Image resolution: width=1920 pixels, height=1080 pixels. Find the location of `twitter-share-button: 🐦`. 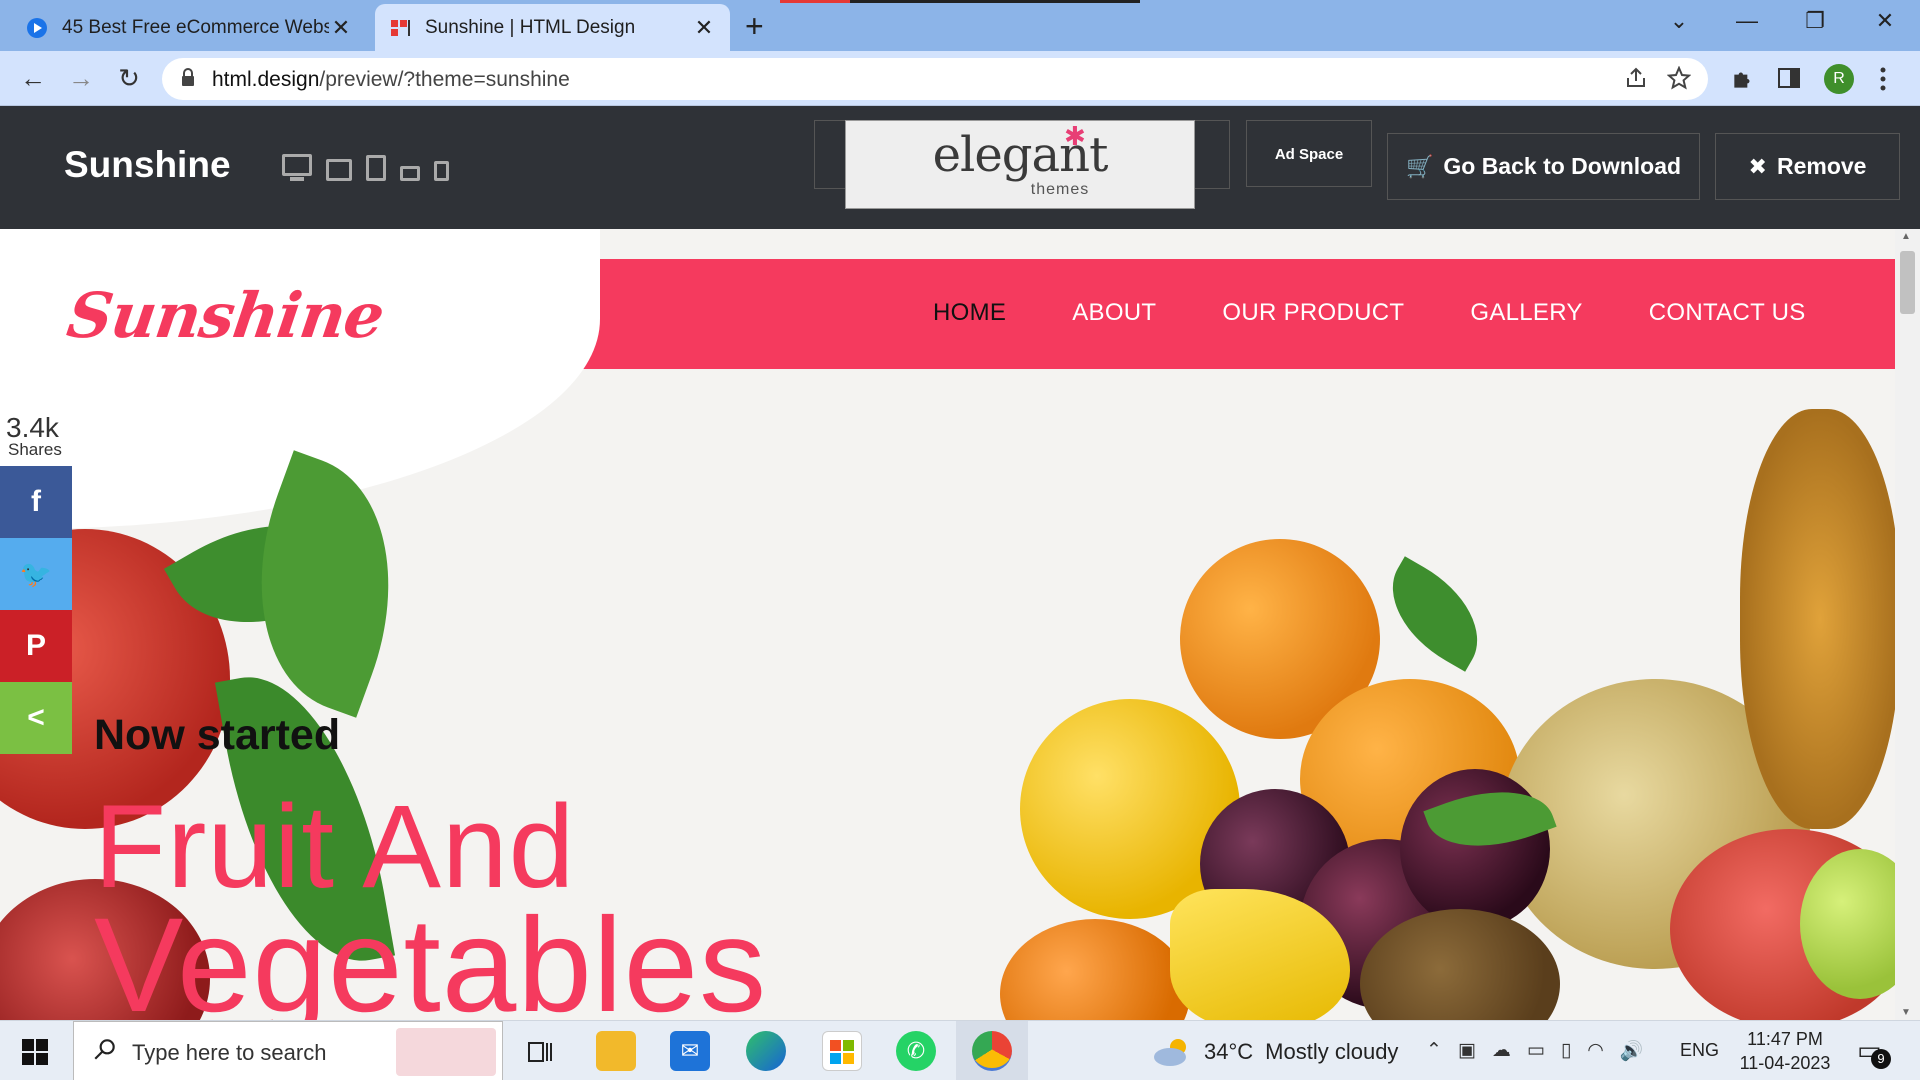

twitter-share-button: 🐦 is located at coordinates (36, 574).